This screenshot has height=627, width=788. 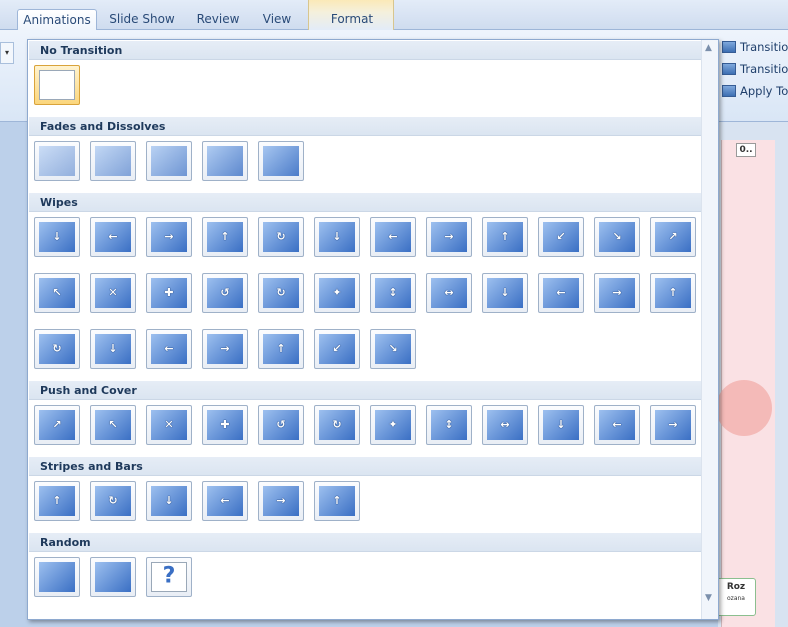 I want to click on transition-preview-icon: ✕, so click(x=113, y=293).